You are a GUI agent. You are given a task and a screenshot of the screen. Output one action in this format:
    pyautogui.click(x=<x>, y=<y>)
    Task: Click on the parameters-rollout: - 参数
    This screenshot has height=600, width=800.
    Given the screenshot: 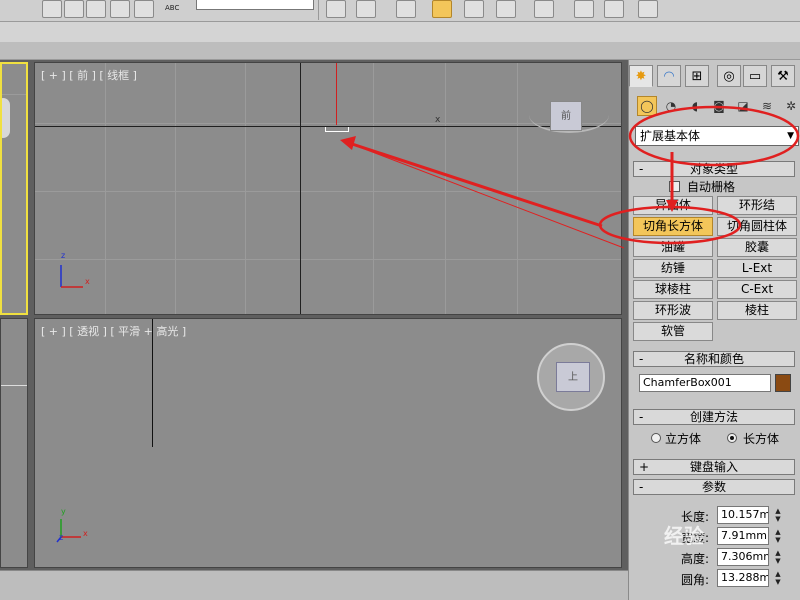 What is the action you would take?
    pyautogui.click(x=714, y=487)
    